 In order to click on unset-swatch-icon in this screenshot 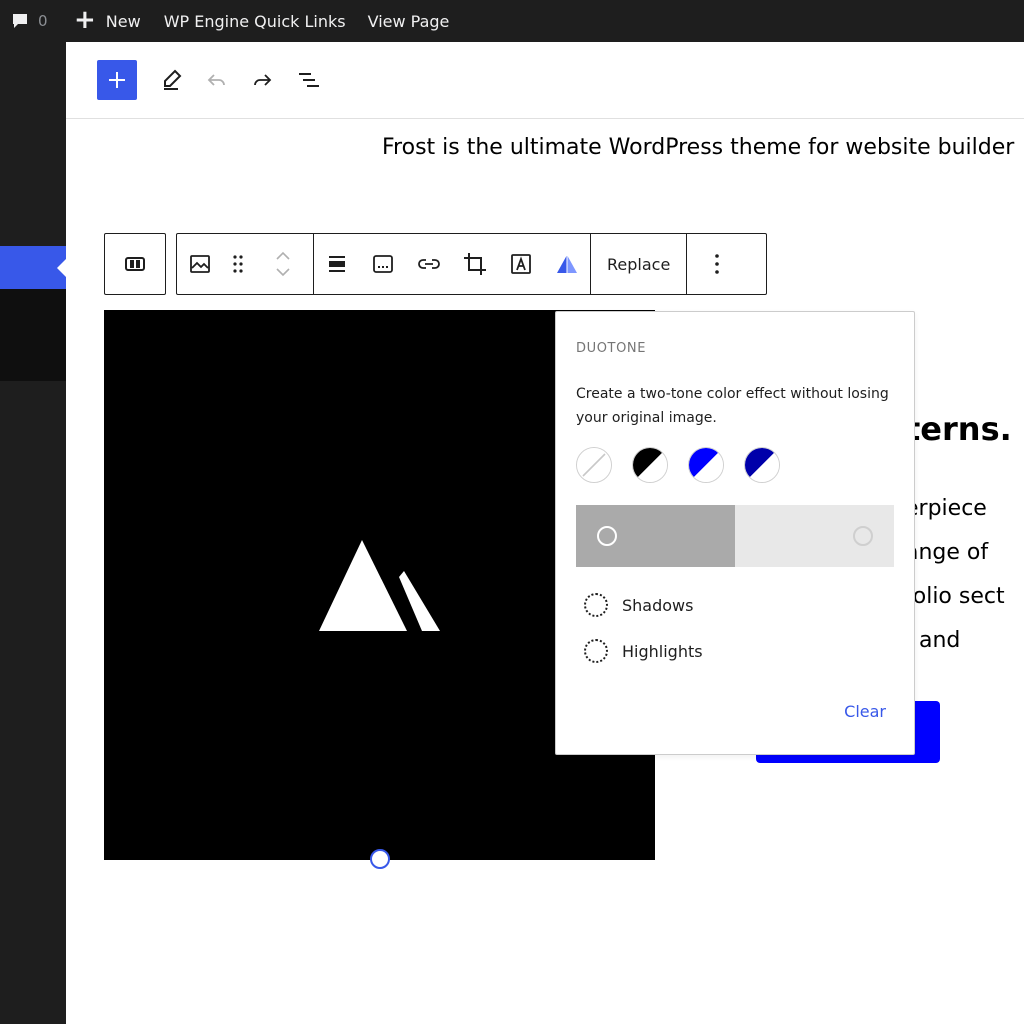, I will do `click(594, 465)`.